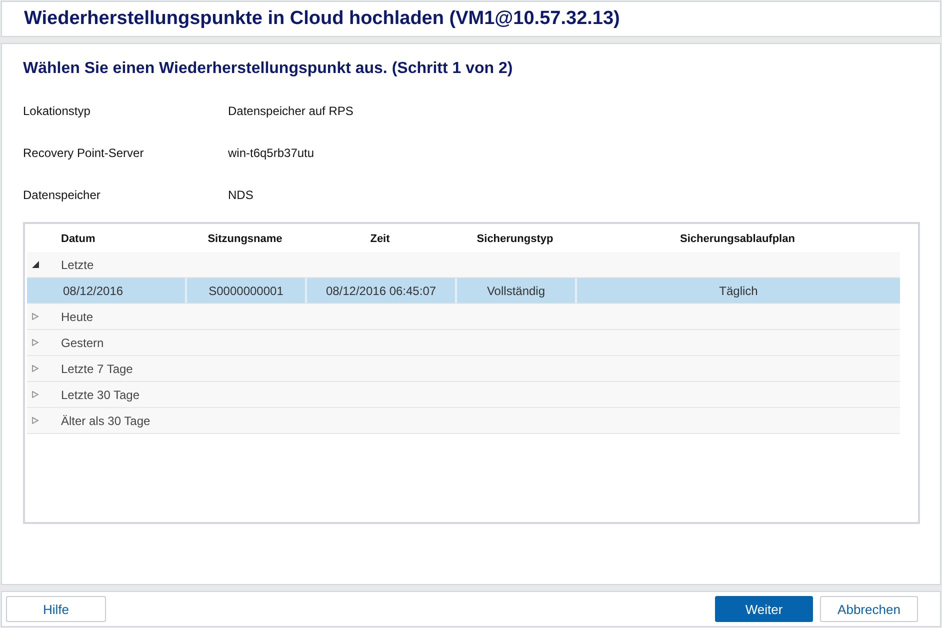  What do you see at coordinates (100, 395) in the screenshot?
I see `group-label: Letzte 30 Tage` at bounding box center [100, 395].